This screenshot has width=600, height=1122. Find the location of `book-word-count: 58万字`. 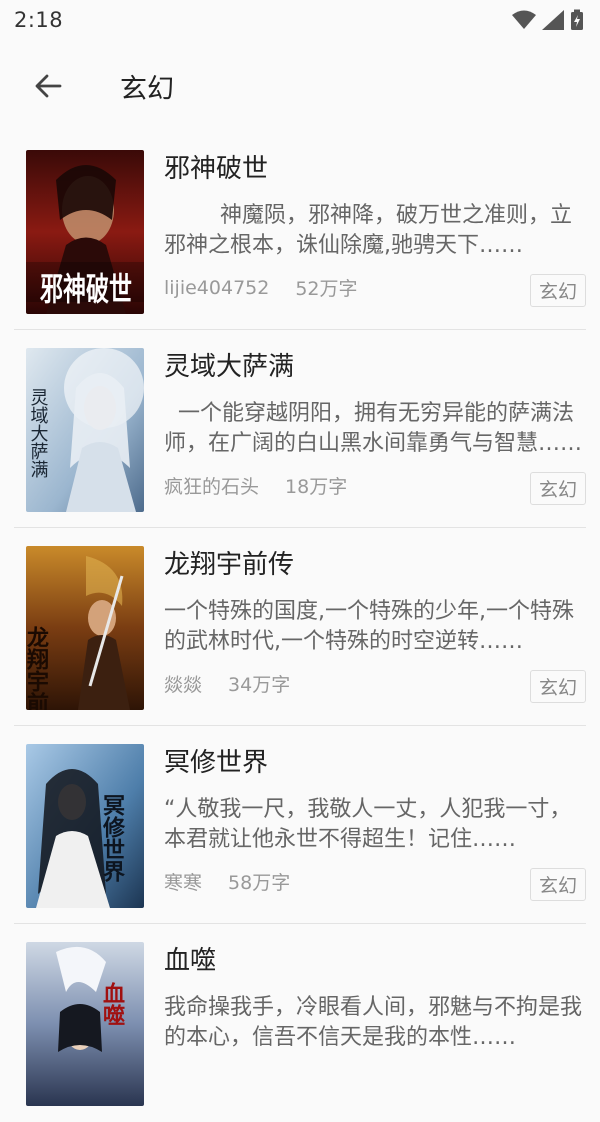

book-word-count: 58万字 is located at coordinates (259, 883).